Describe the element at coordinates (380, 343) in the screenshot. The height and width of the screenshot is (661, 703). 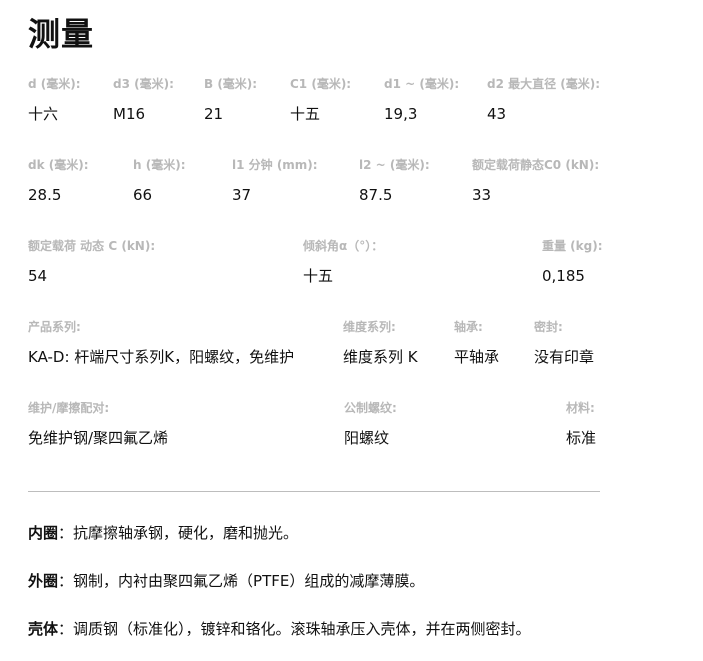
I see `spec-dimension-series: 维度系列: 维度系列 K` at that location.